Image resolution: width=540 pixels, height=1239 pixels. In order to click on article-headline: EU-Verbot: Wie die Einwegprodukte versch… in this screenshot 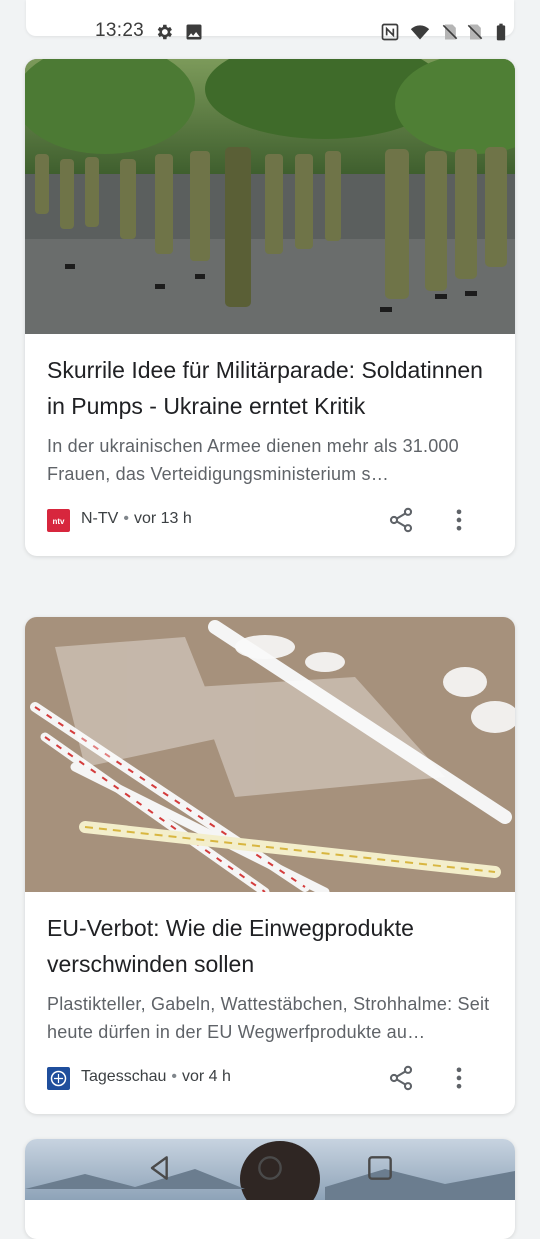, I will do `click(270, 946)`.